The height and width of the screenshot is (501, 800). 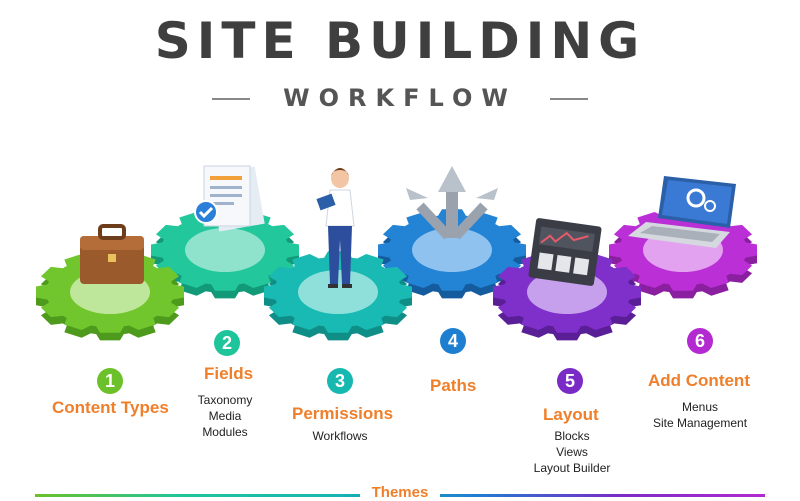 What do you see at coordinates (227, 343) in the screenshot?
I see `step-2-number: 2` at bounding box center [227, 343].